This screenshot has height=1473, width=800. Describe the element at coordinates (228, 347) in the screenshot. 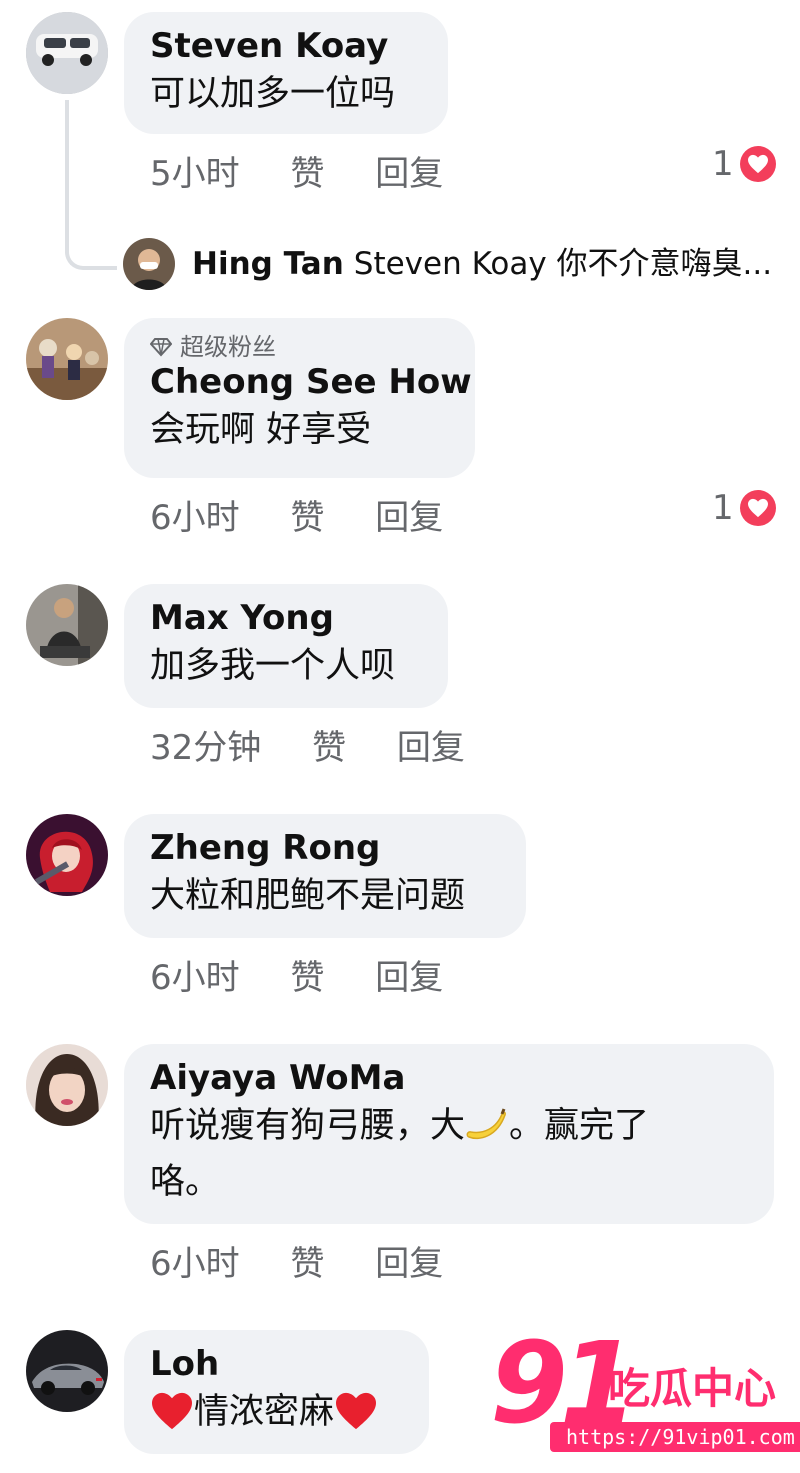

I see `badge-label: 超级粉丝` at that location.